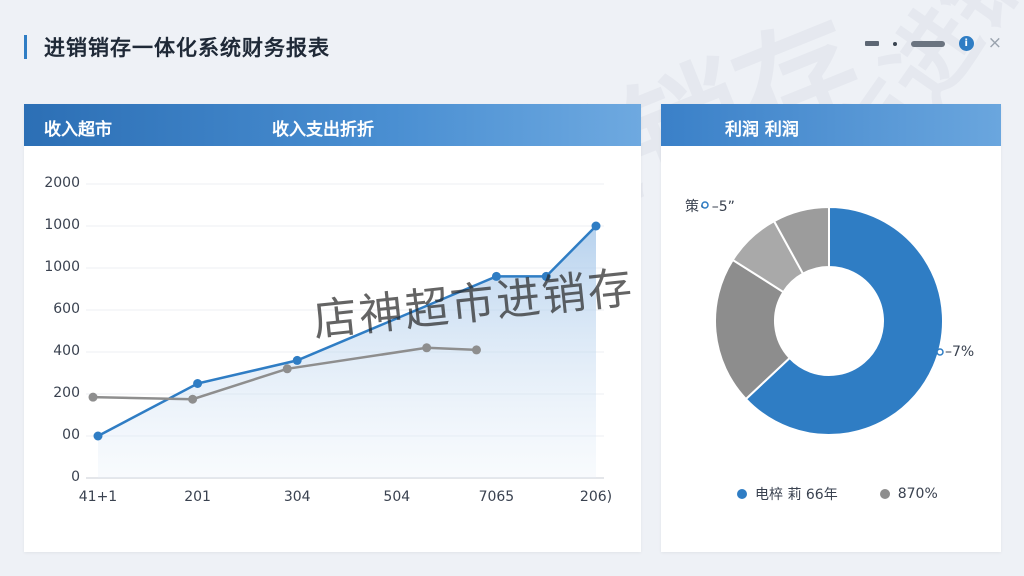  Describe the element at coordinates (966, 43) in the screenshot. I see `info-icon: i` at that location.